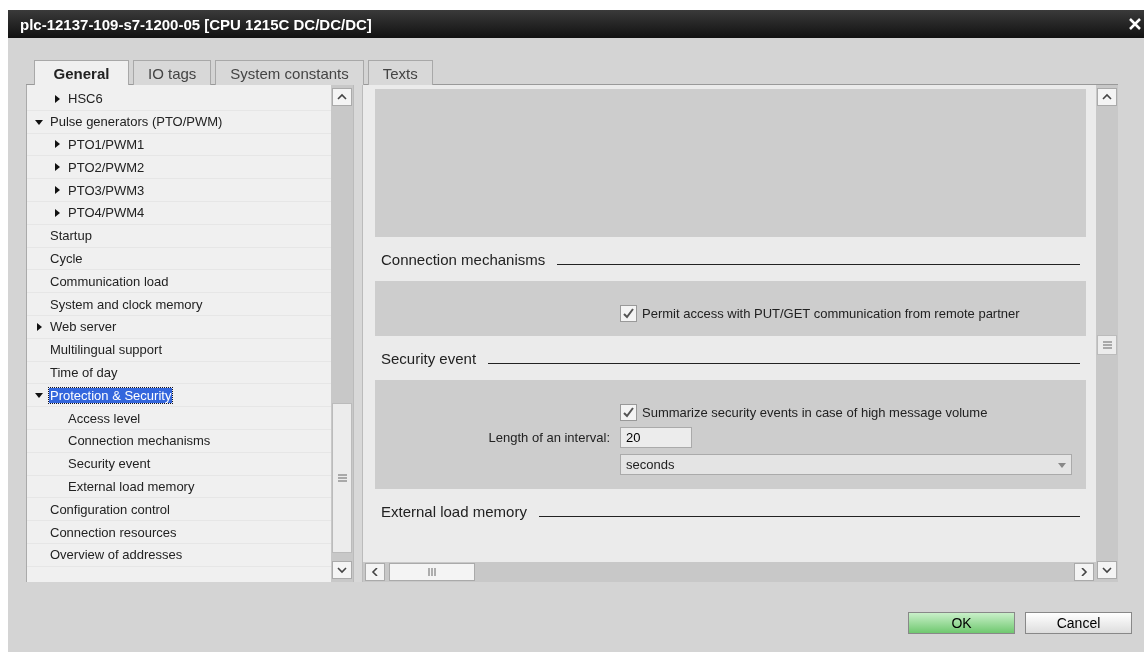  I want to click on tree-item: Web server, so click(179, 327).